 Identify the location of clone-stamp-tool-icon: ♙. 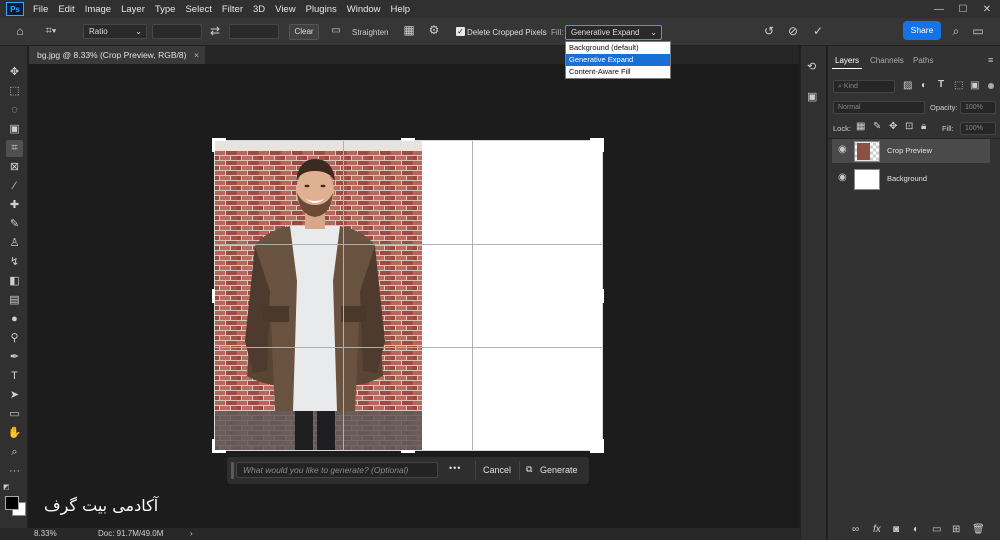
(14, 243).